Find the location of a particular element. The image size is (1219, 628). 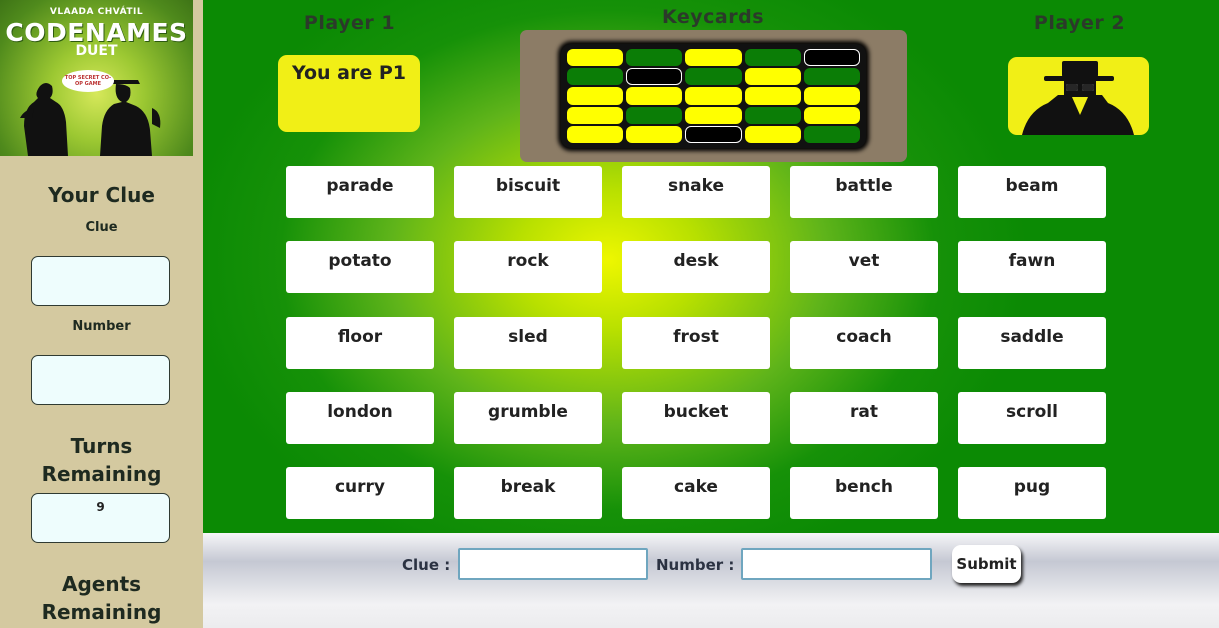

sidebar-clue-field is located at coordinates (100, 281).